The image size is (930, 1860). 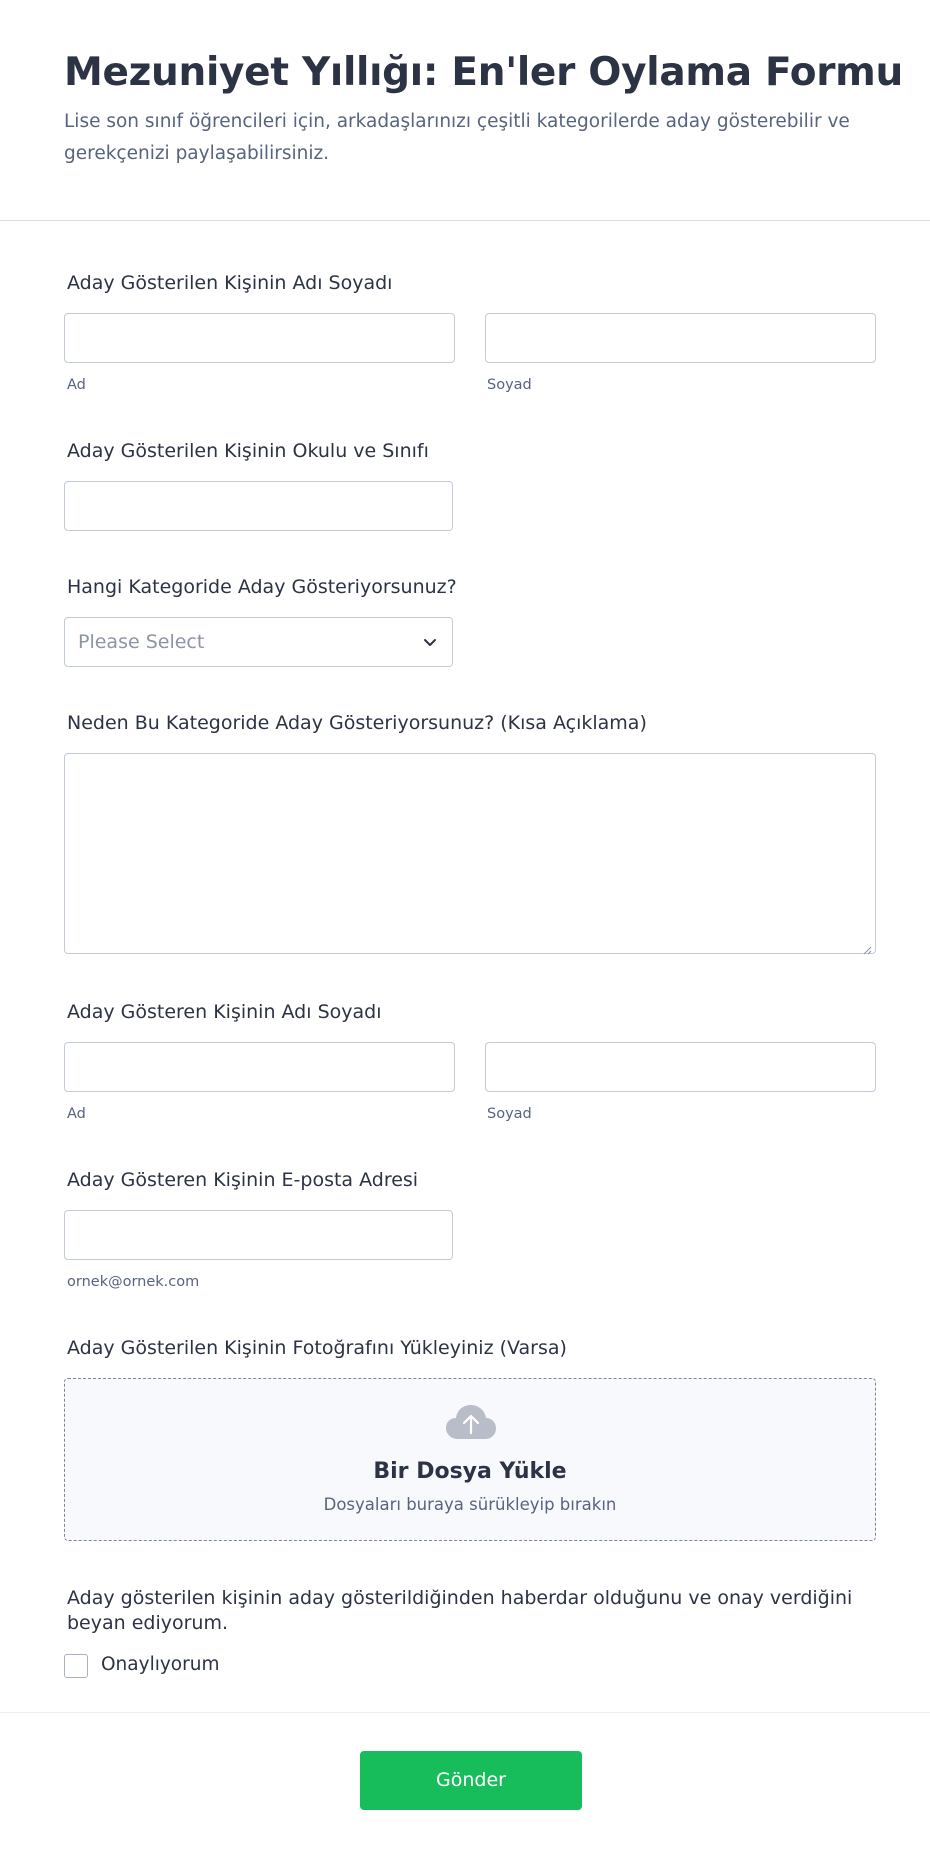 I want to click on nominator-email-input, so click(x=258, y=1235).